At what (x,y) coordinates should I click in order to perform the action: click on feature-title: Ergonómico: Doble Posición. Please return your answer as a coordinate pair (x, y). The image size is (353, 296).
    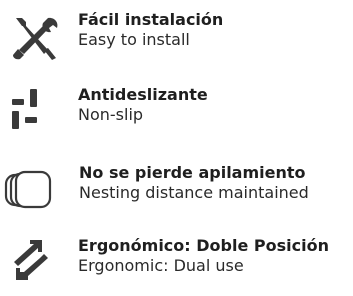
    Looking at the image, I should click on (203, 245).